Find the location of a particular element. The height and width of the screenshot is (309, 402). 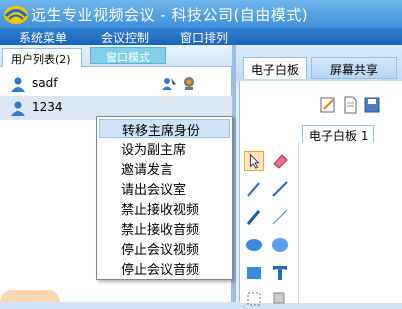

right-panel-tabs: 电子白板 屏幕共享 is located at coordinates (317, 63).